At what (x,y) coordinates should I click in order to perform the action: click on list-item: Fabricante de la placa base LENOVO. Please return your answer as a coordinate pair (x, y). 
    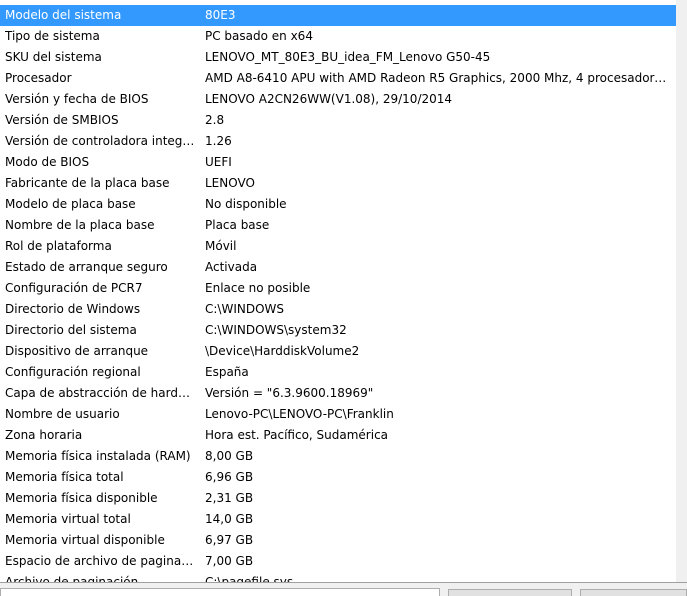
    Looking at the image, I should click on (338, 183).